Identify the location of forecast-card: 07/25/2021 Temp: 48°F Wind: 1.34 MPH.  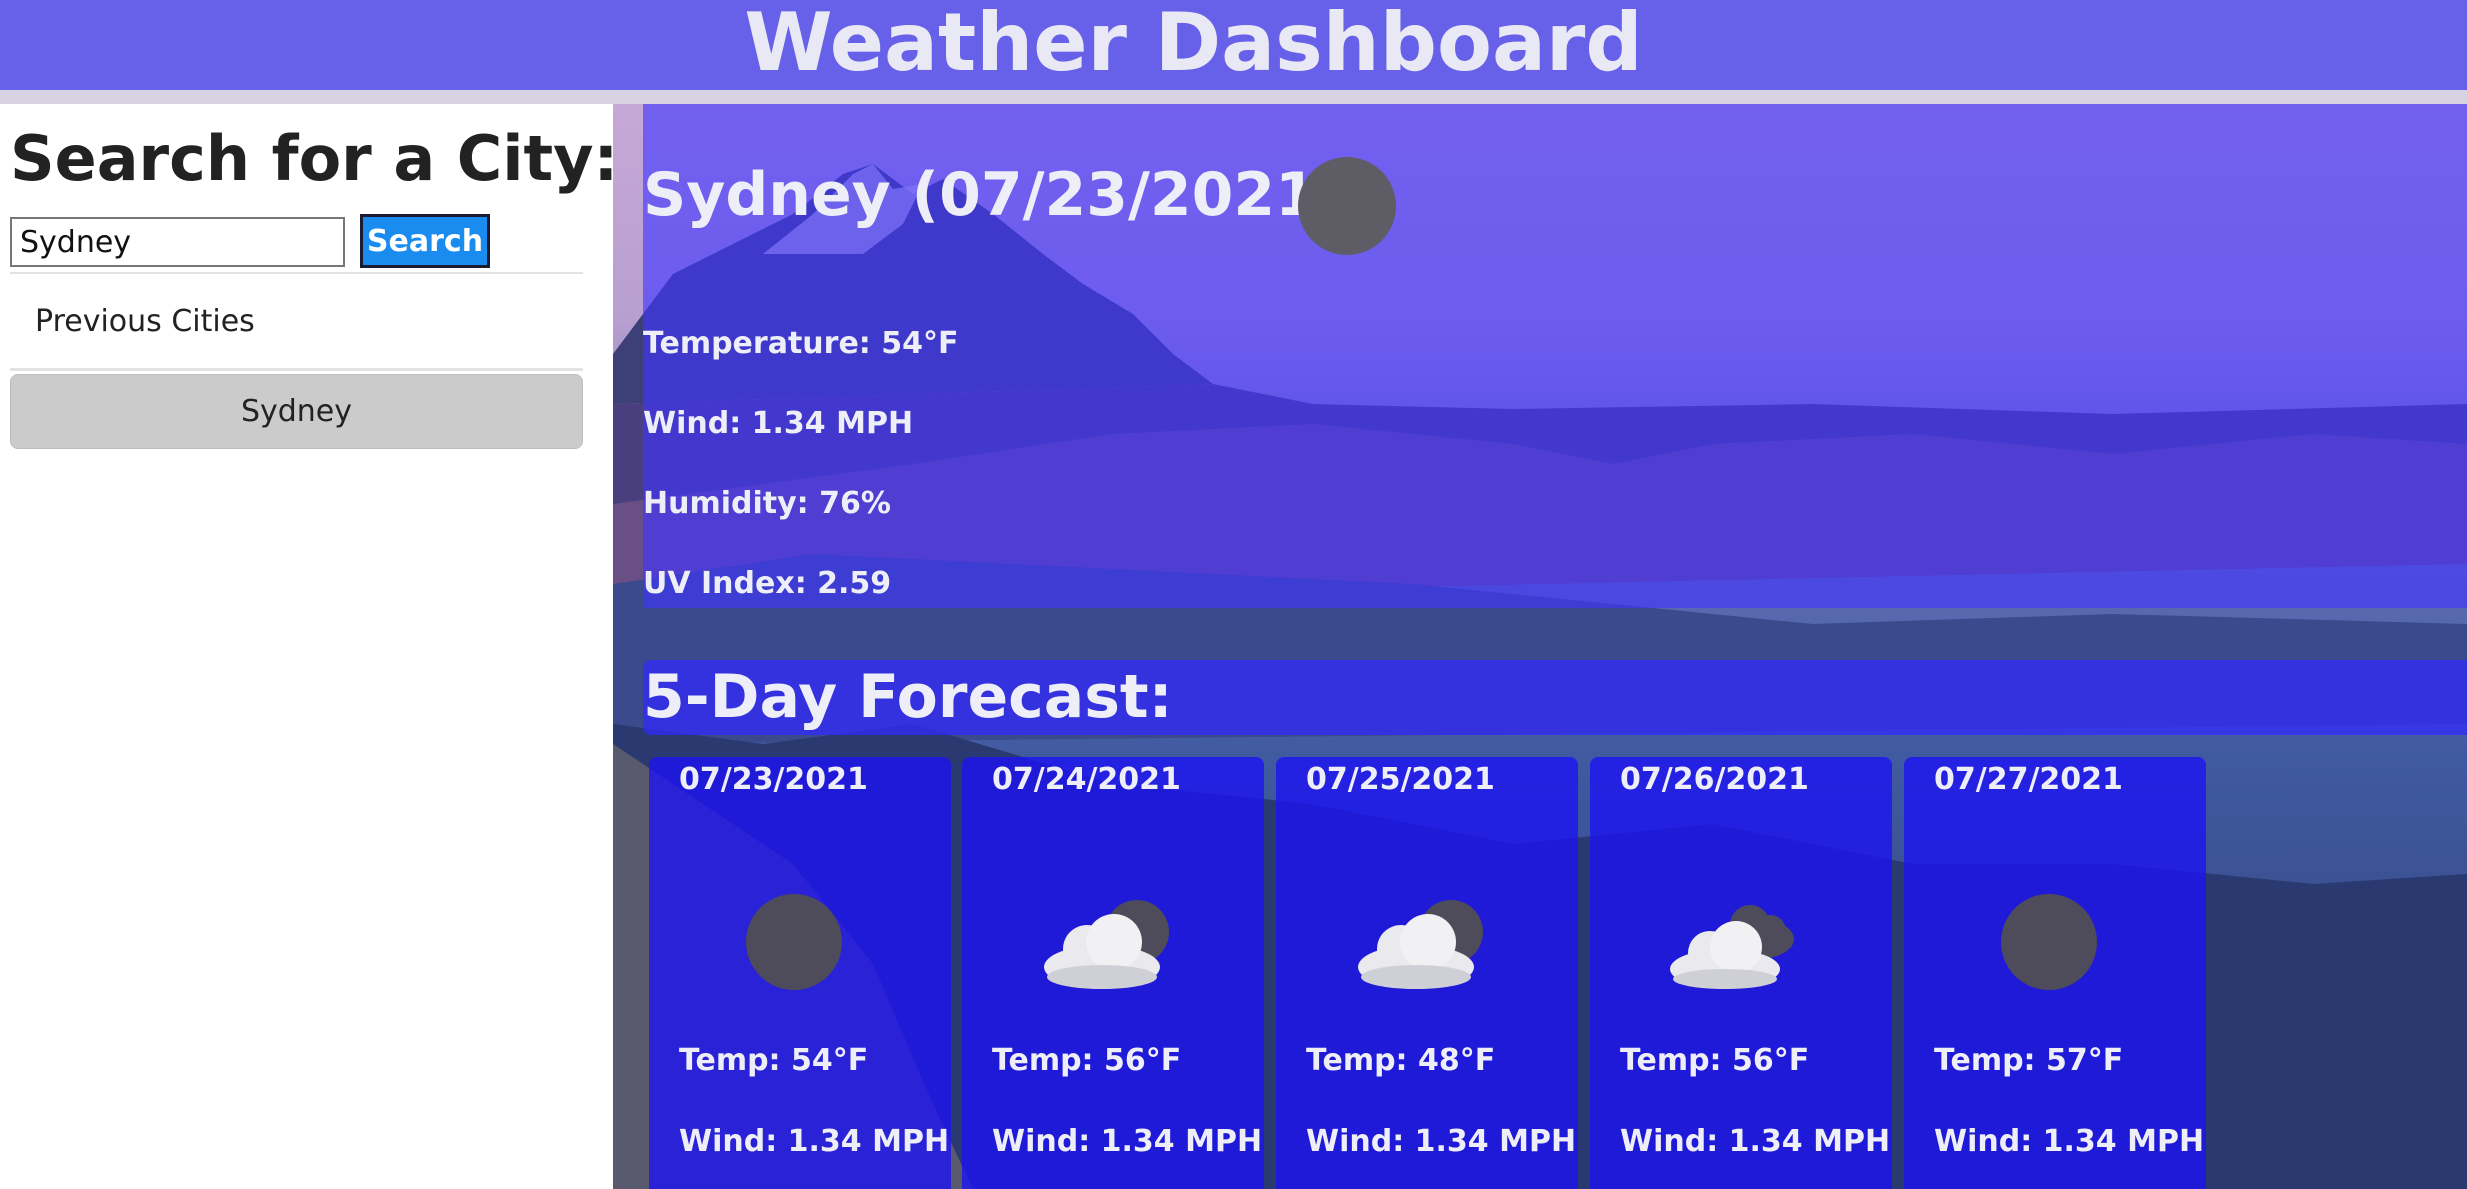
(1427, 973).